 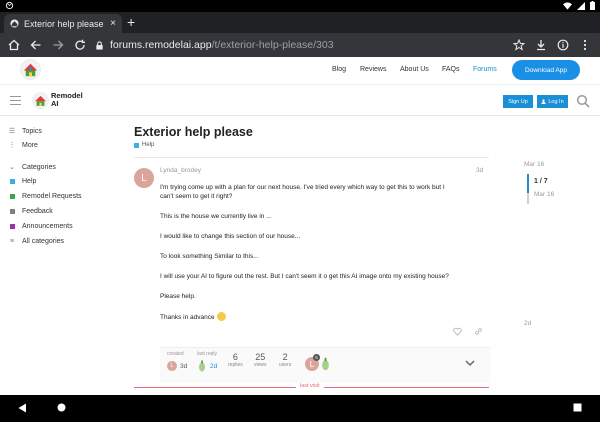 What do you see at coordinates (68, 100) in the screenshot?
I see `forum-brand: Remodel AI` at bounding box center [68, 100].